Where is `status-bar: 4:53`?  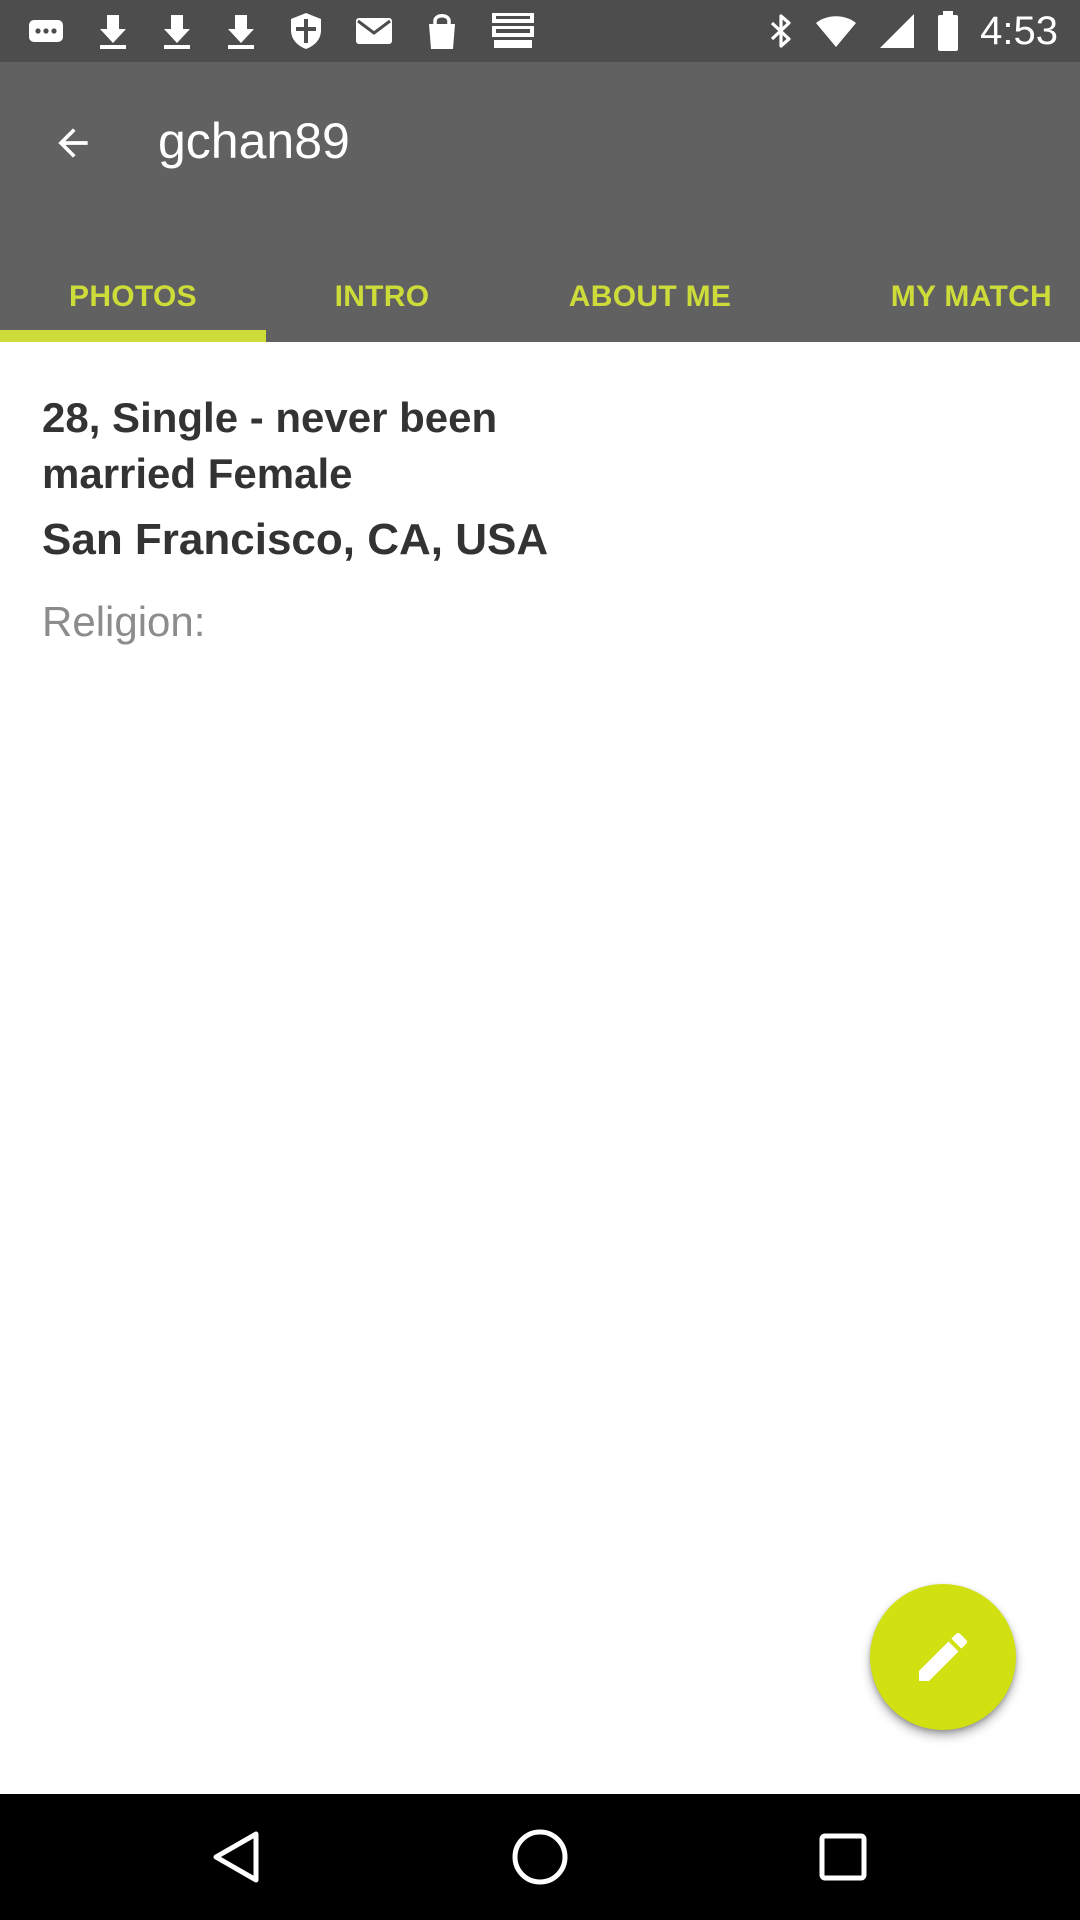 status-bar: 4:53 is located at coordinates (540, 31).